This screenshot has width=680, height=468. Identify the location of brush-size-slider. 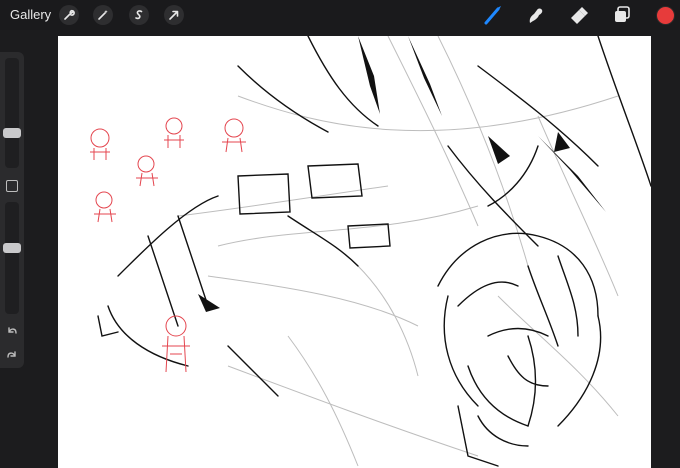
(12, 113).